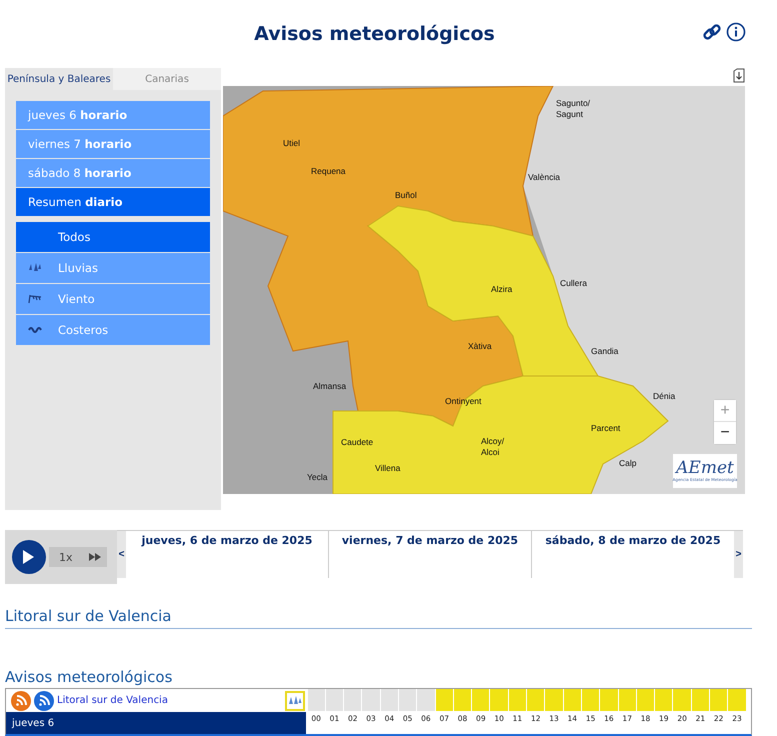 The height and width of the screenshot is (736, 777). I want to click on filter-button: Todos, so click(113, 237).